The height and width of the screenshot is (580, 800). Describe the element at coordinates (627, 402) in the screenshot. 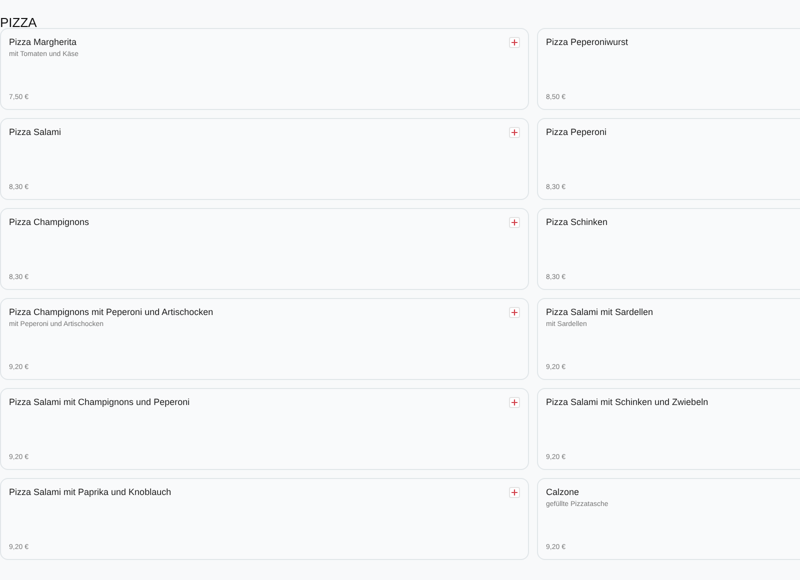

I see `item-name: Pizza Salami mit Schinken und Zwiebeln` at that location.